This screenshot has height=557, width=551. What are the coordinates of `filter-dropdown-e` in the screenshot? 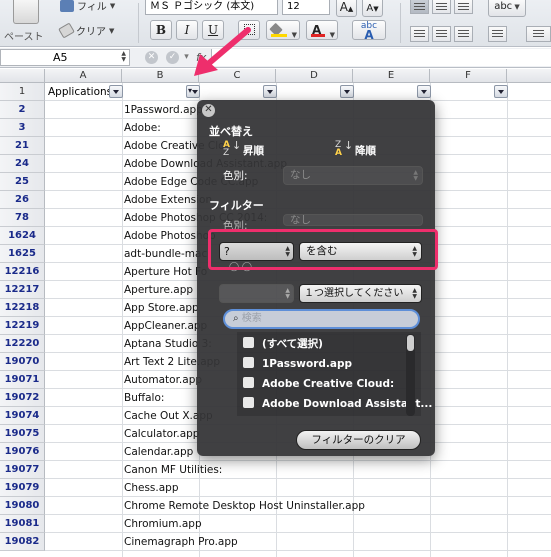 It's located at (424, 91).